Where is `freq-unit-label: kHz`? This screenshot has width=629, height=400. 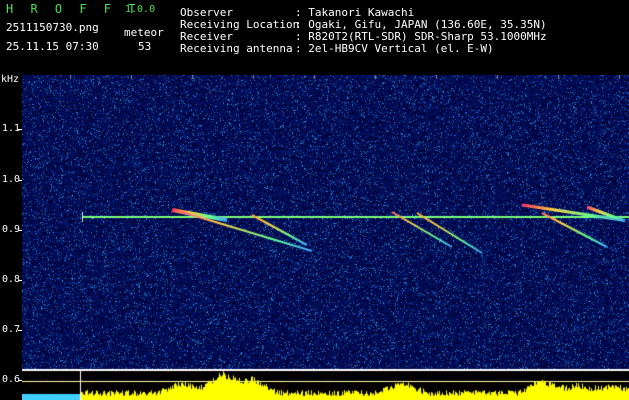
freq-unit-label: kHz is located at coordinates (10, 79).